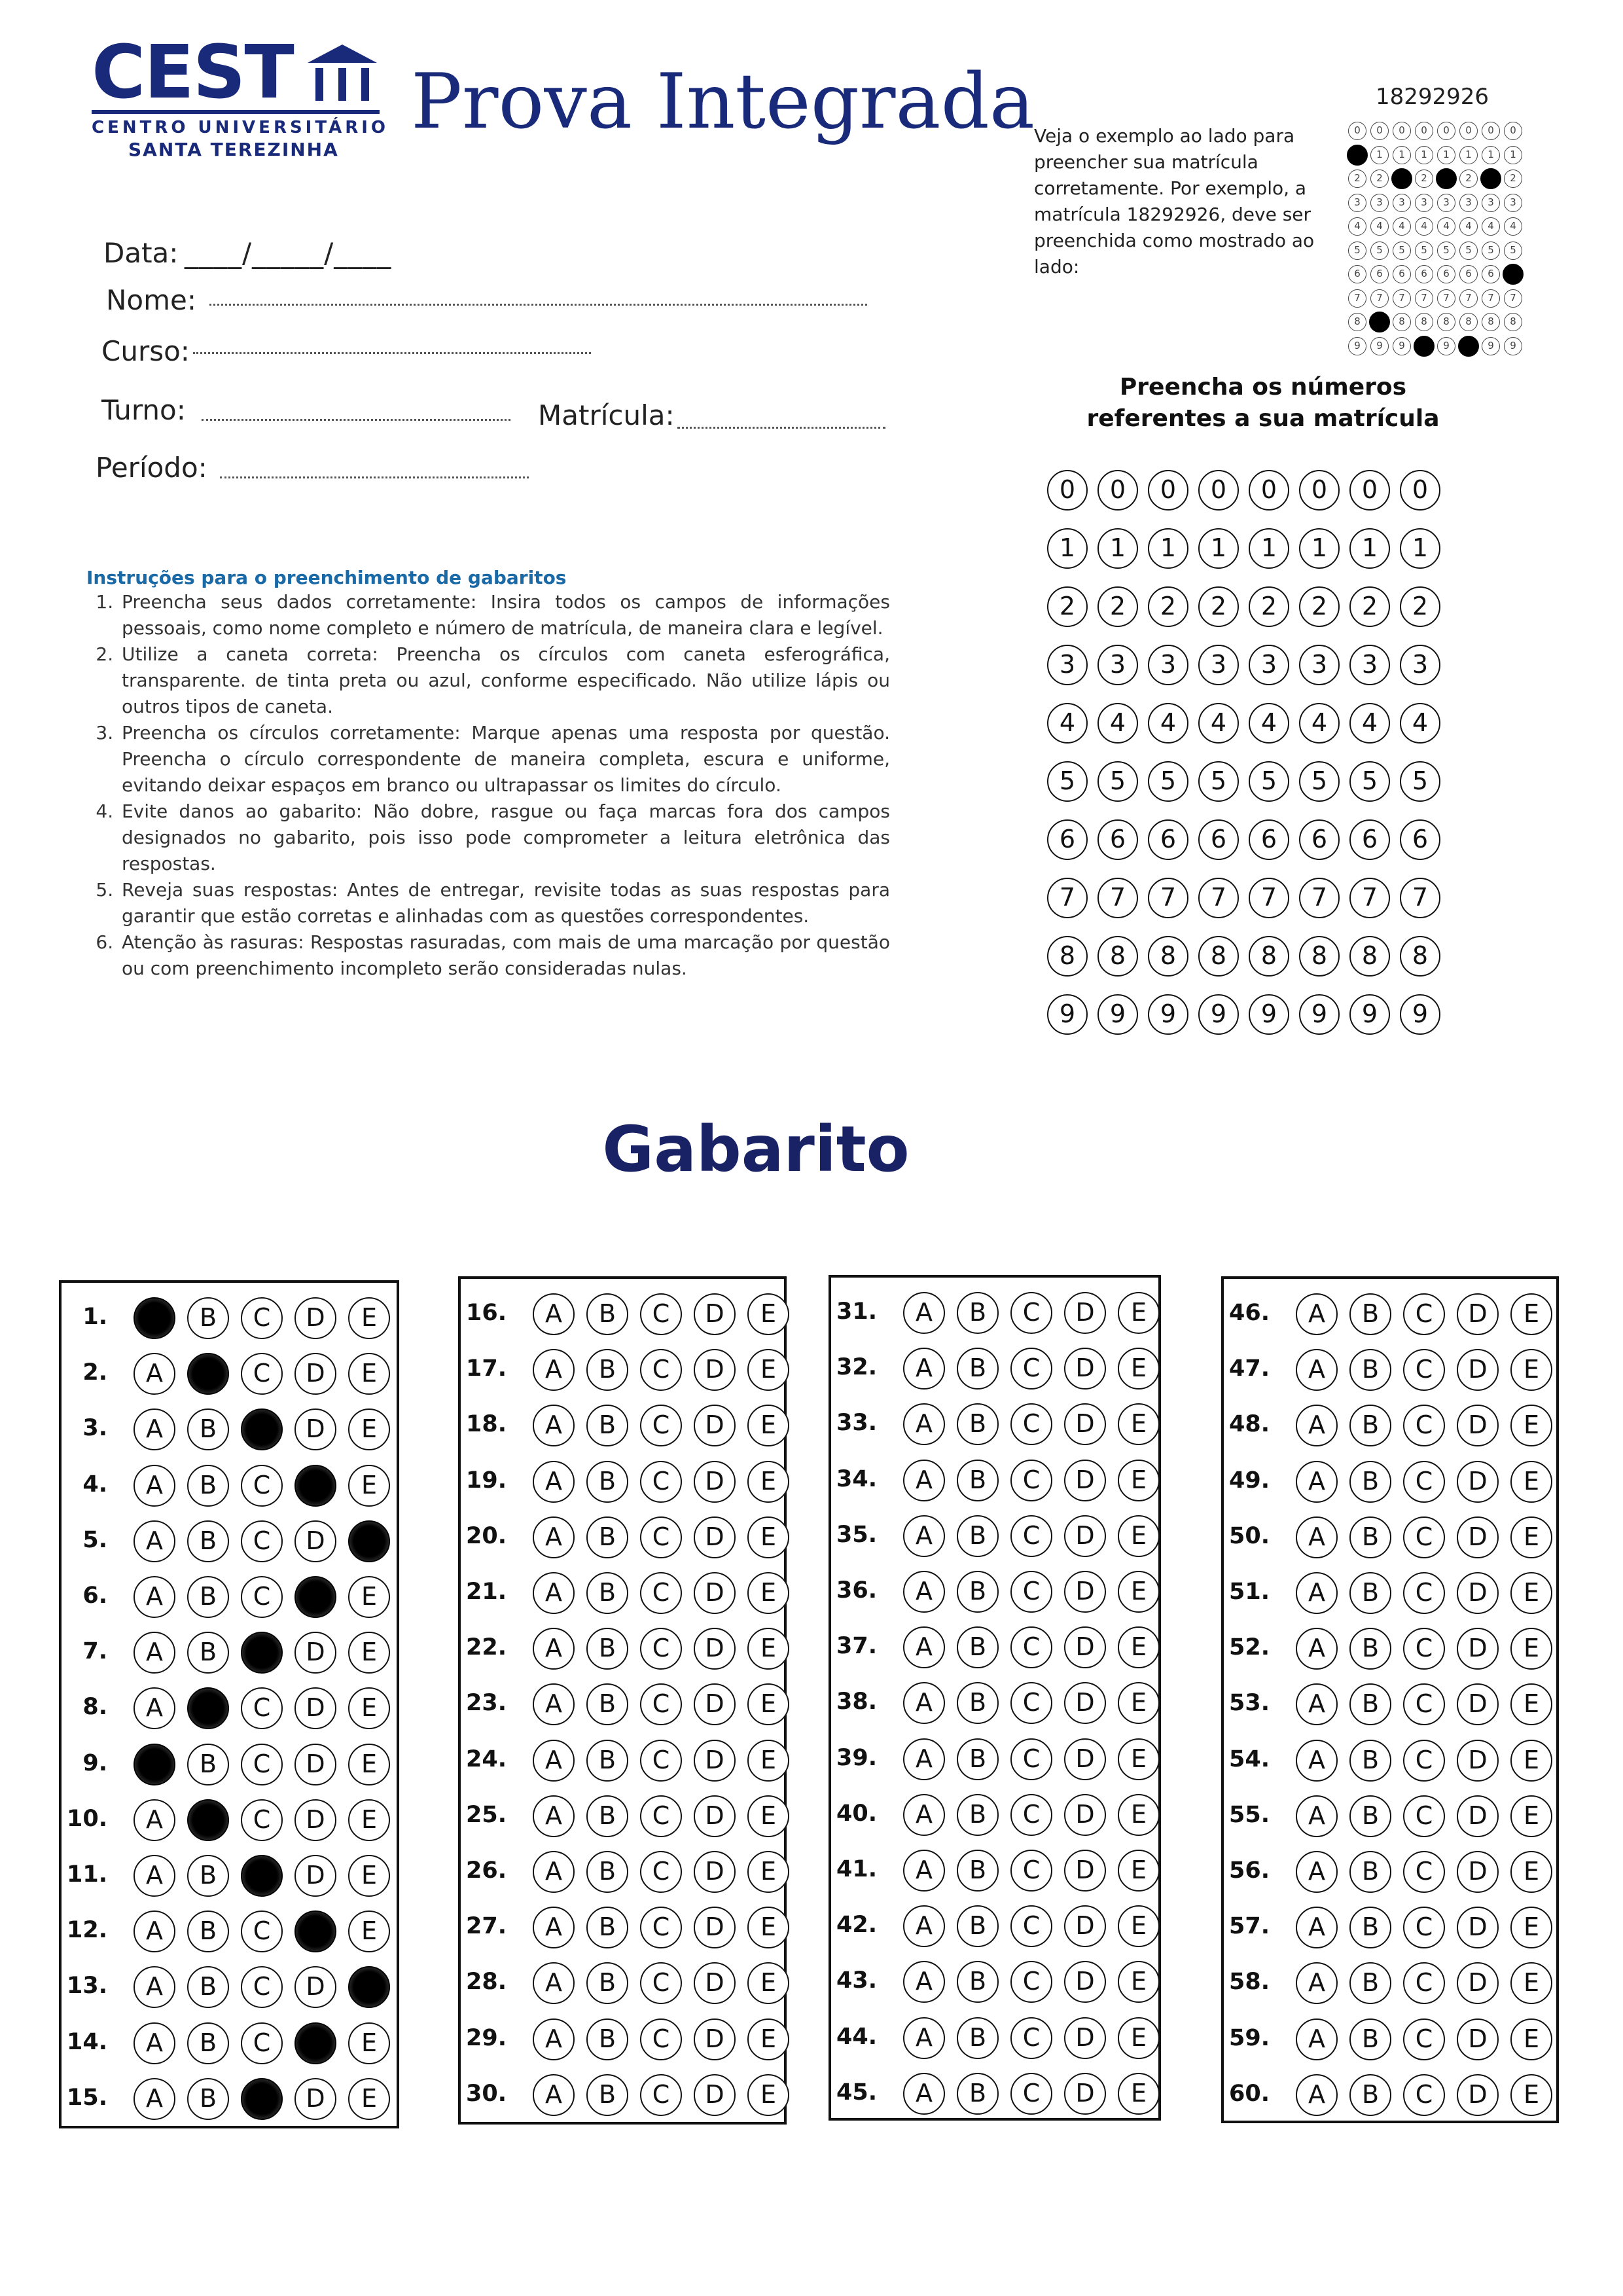 This screenshot has height=2296, width=1623. What do you see at coordinates (1319, 723) in the screenshot?
I see `matricula-digit-bubble: 4` at bounding box center [1319, 723].